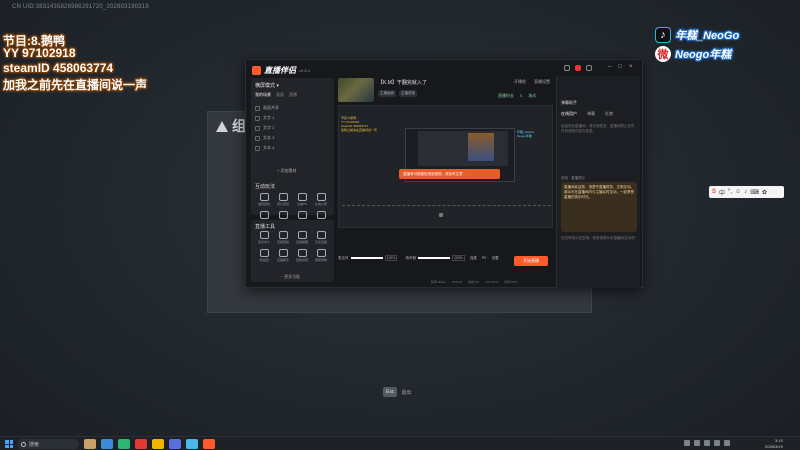 The height and width of the screenshot is (450, 800). What do you see at coordinates (717, 443) in the screenshot?
I see `volume-icon` at bounding box center [717, 443].